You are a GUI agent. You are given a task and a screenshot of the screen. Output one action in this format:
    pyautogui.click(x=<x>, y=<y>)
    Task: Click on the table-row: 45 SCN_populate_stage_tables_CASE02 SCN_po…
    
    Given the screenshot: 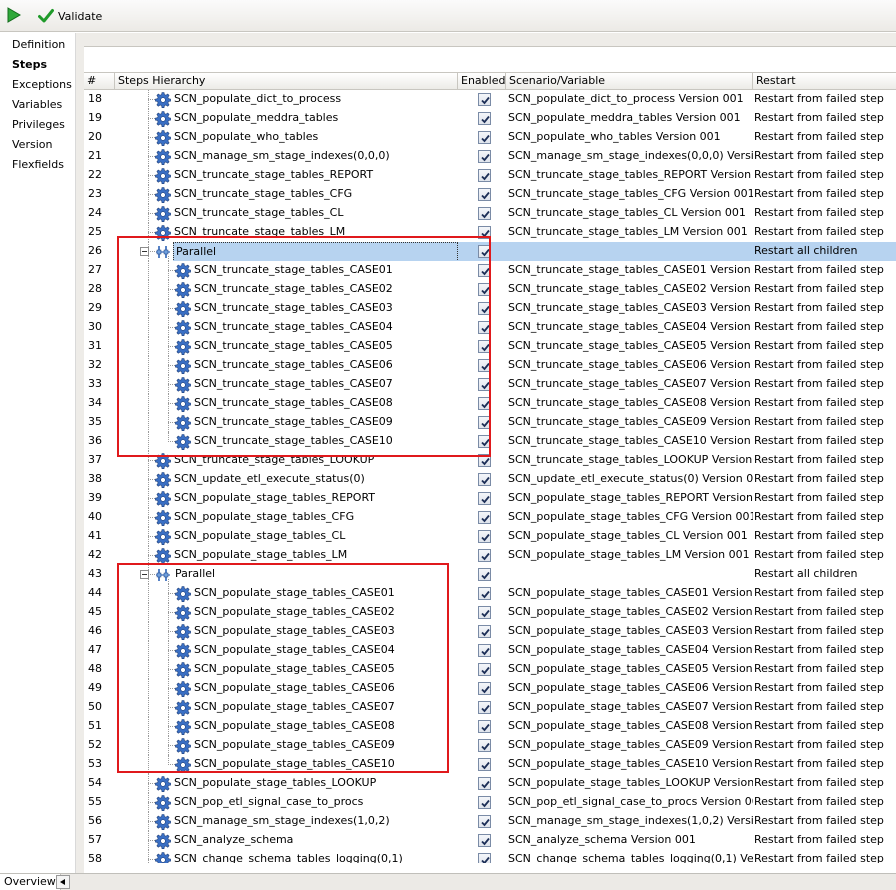 What is the action you would take?
    pyautogui.click(x=490, y=612)
    